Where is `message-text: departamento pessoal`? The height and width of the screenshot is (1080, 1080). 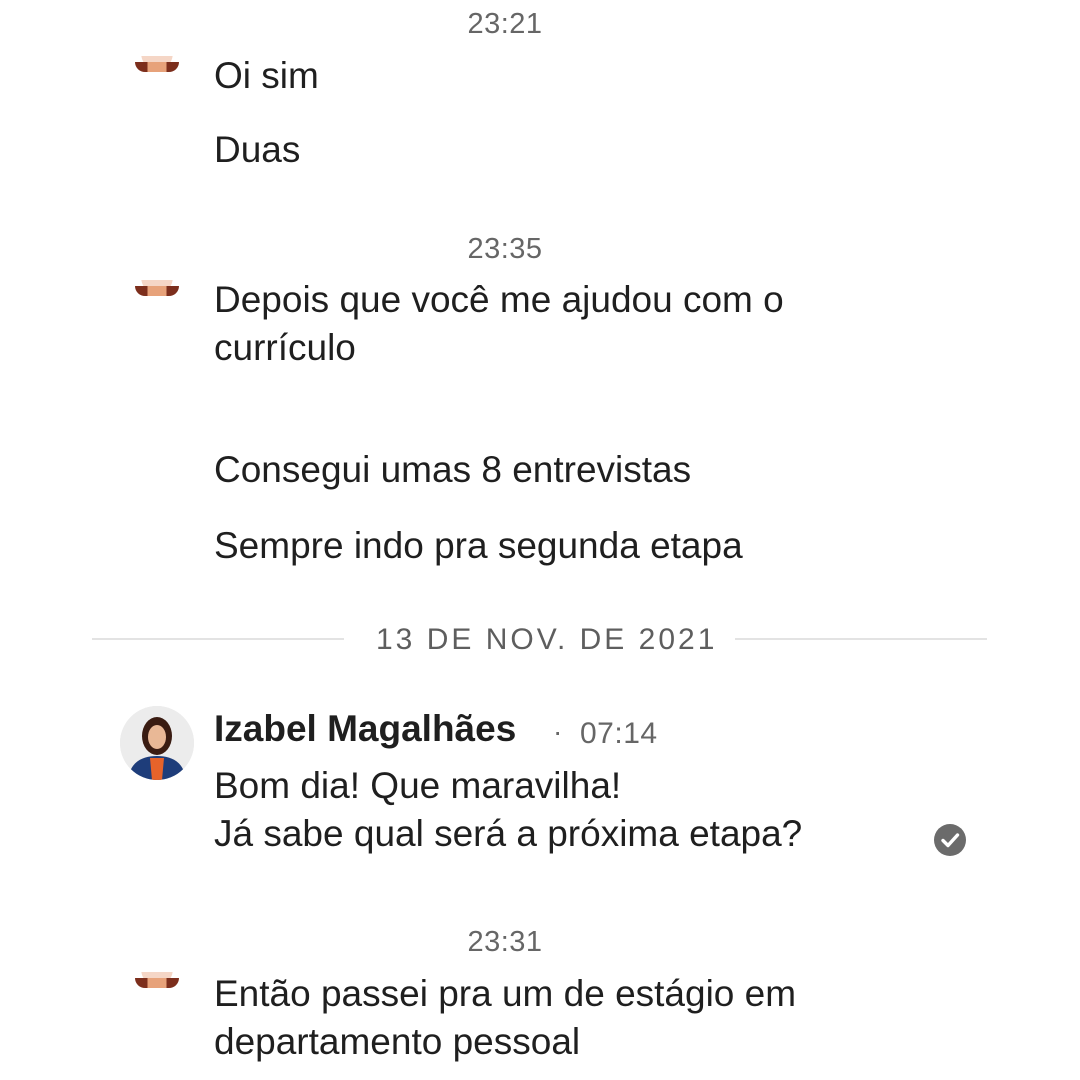
message-text: departamento pessoal is located at coordinates (397, 1041).